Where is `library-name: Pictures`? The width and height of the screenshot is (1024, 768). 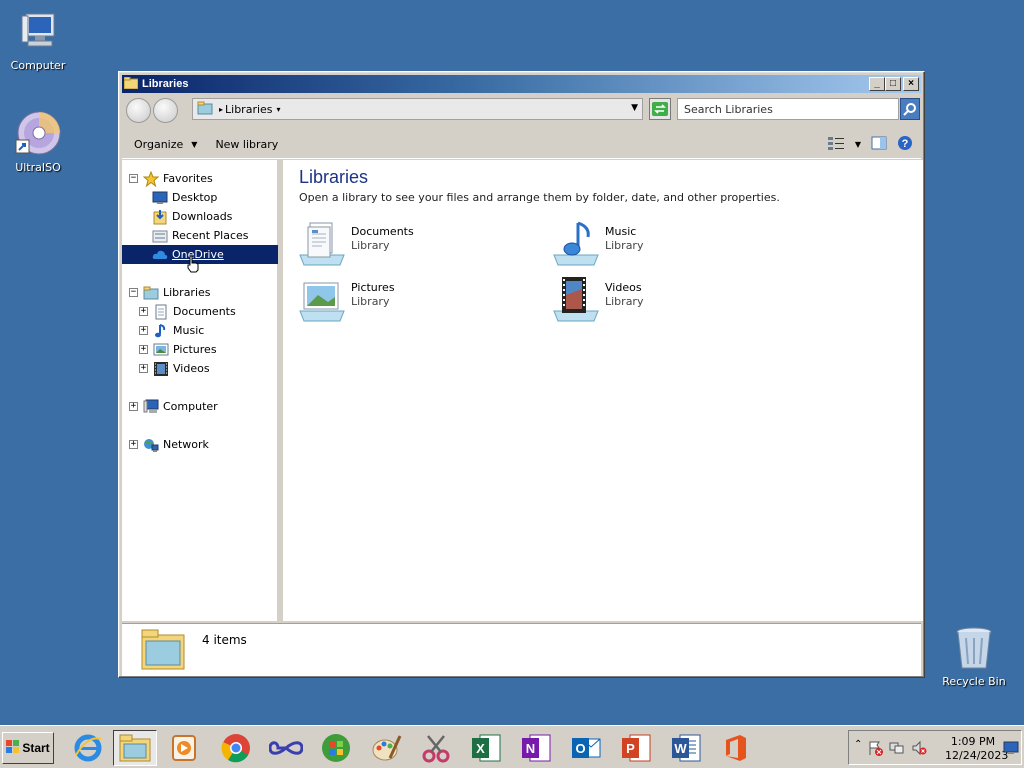
library-name: Pictures is located at coordinates (373, 287).